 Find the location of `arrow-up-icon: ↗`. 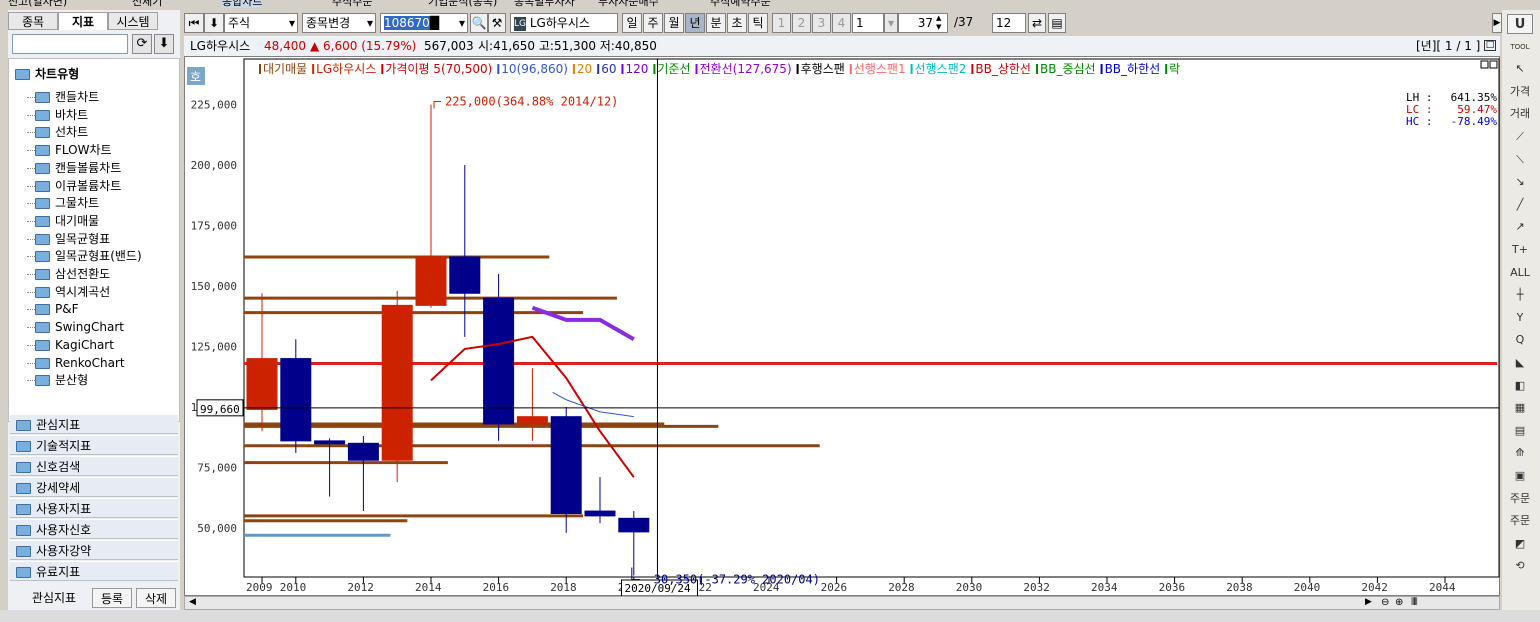

arrow-up-icon: ↗ is located at coordinates (1520, 227).